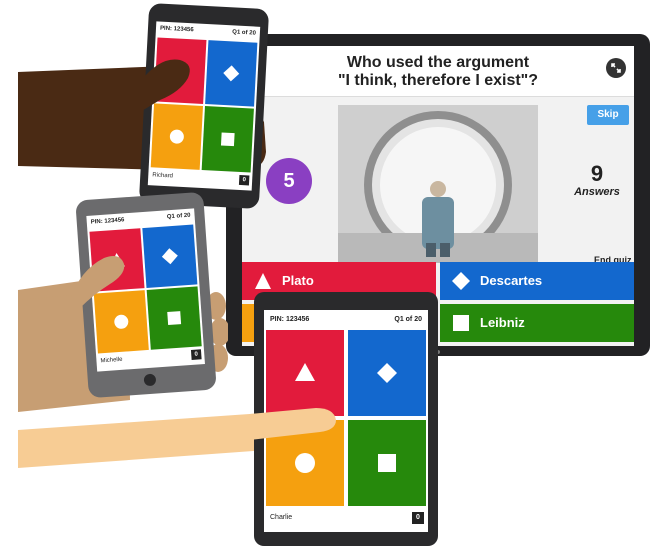  Describe the element at coordinates (111, 360) in the screenshot. I see `player-name: Michelle` at that location.